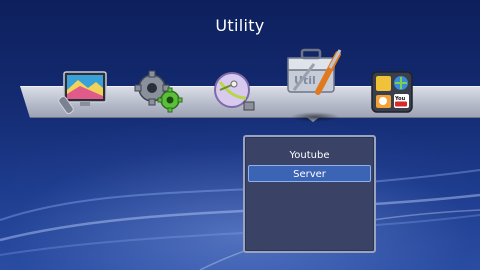 The image size is (480, 270). Describe the element at coordinates (309, 194) in the screenshot. I see `utility-submenu: Youtube Server` at that location.